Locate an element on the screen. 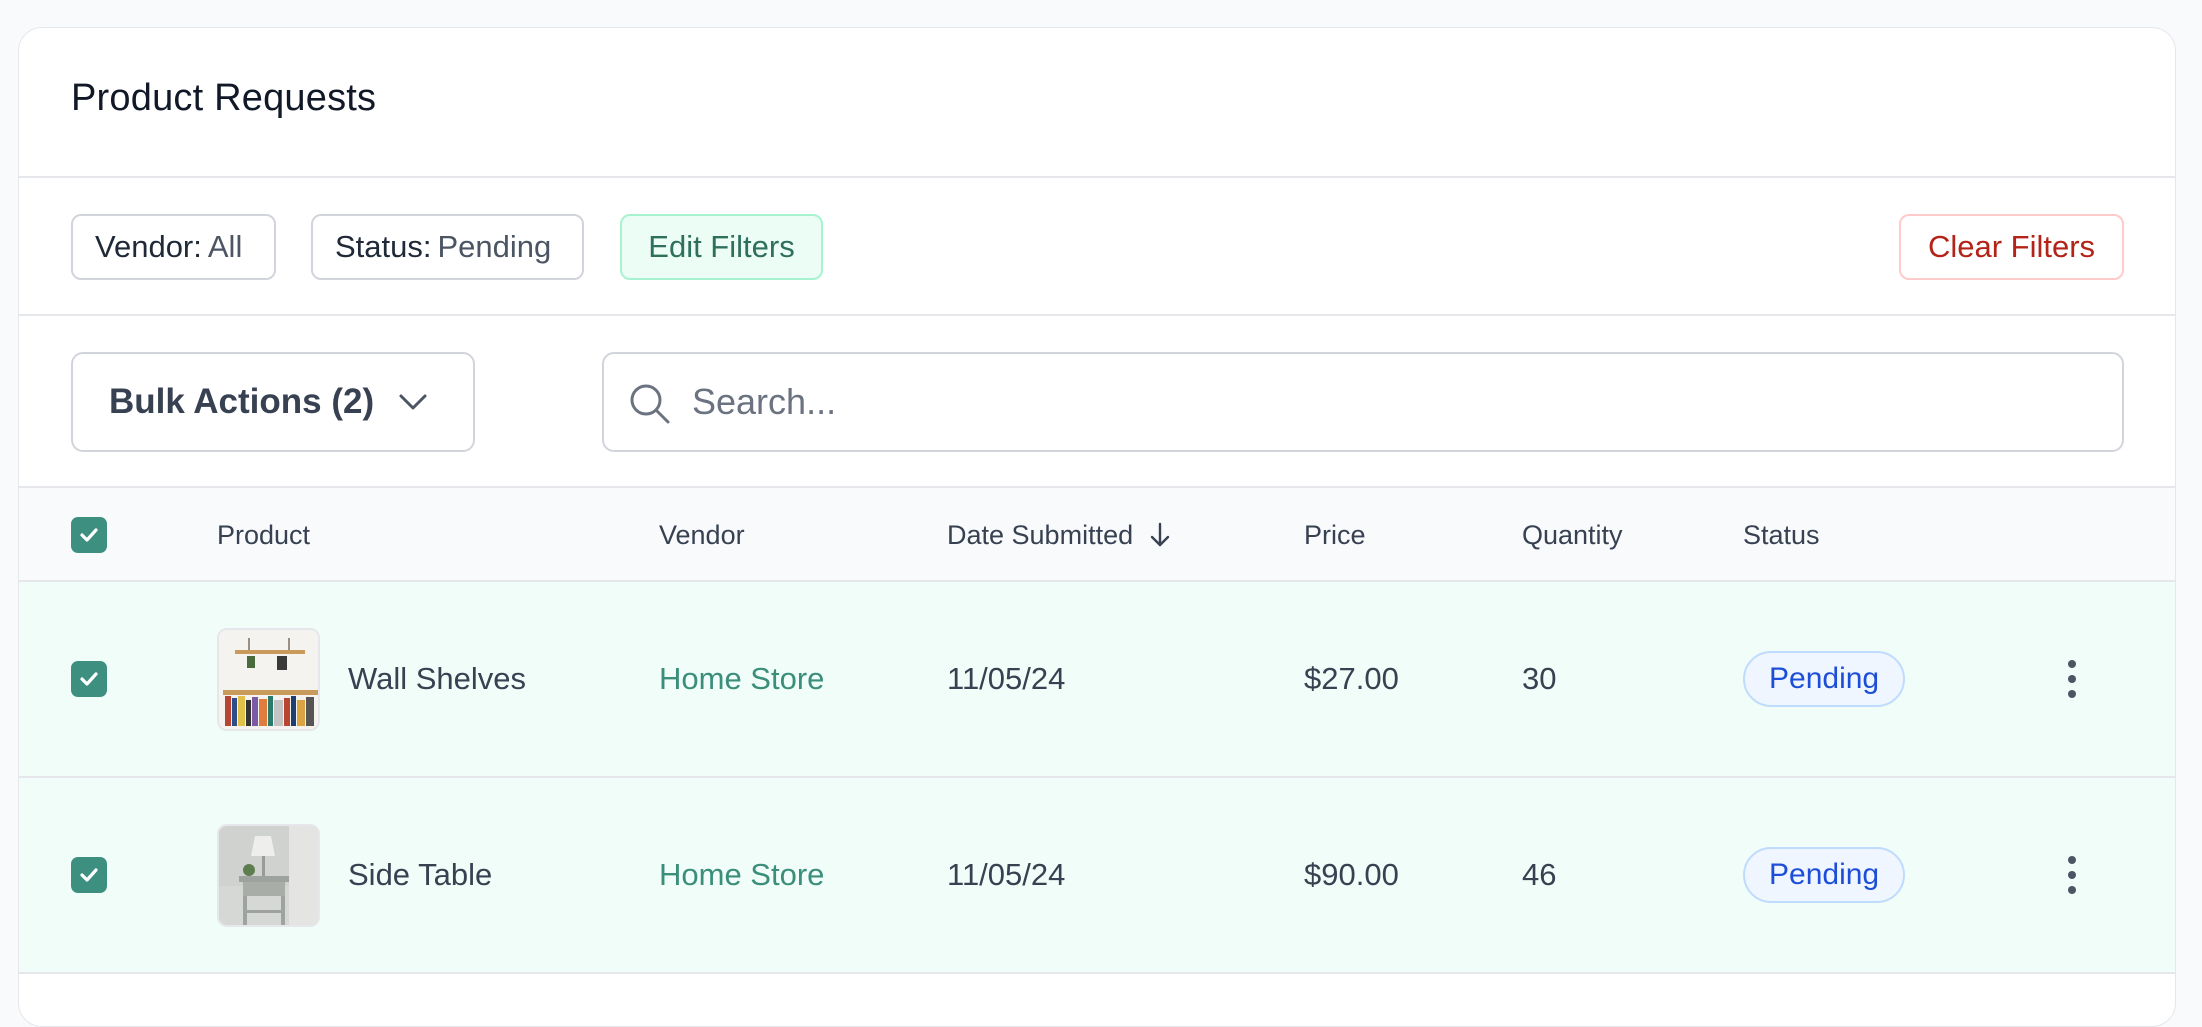 The height and width of the screenshot is (1027, 2202). clear-filters-button: Clear Filters is located at coordinates (2011, 247).